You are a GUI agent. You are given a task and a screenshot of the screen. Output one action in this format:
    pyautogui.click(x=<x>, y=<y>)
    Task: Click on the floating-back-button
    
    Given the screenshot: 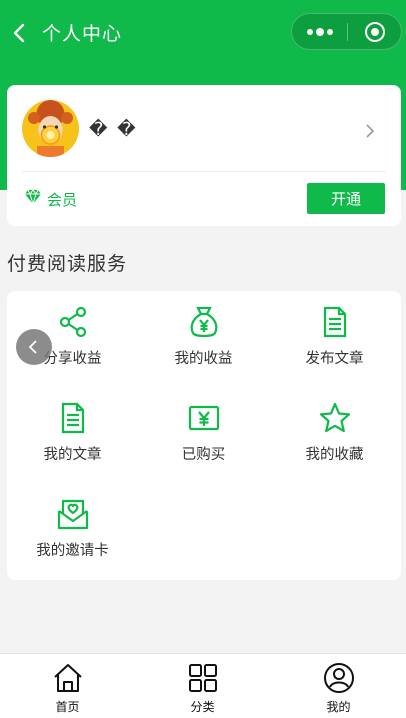 What is the action you would take?
    pyautogui.click(x=34, y=347)
    